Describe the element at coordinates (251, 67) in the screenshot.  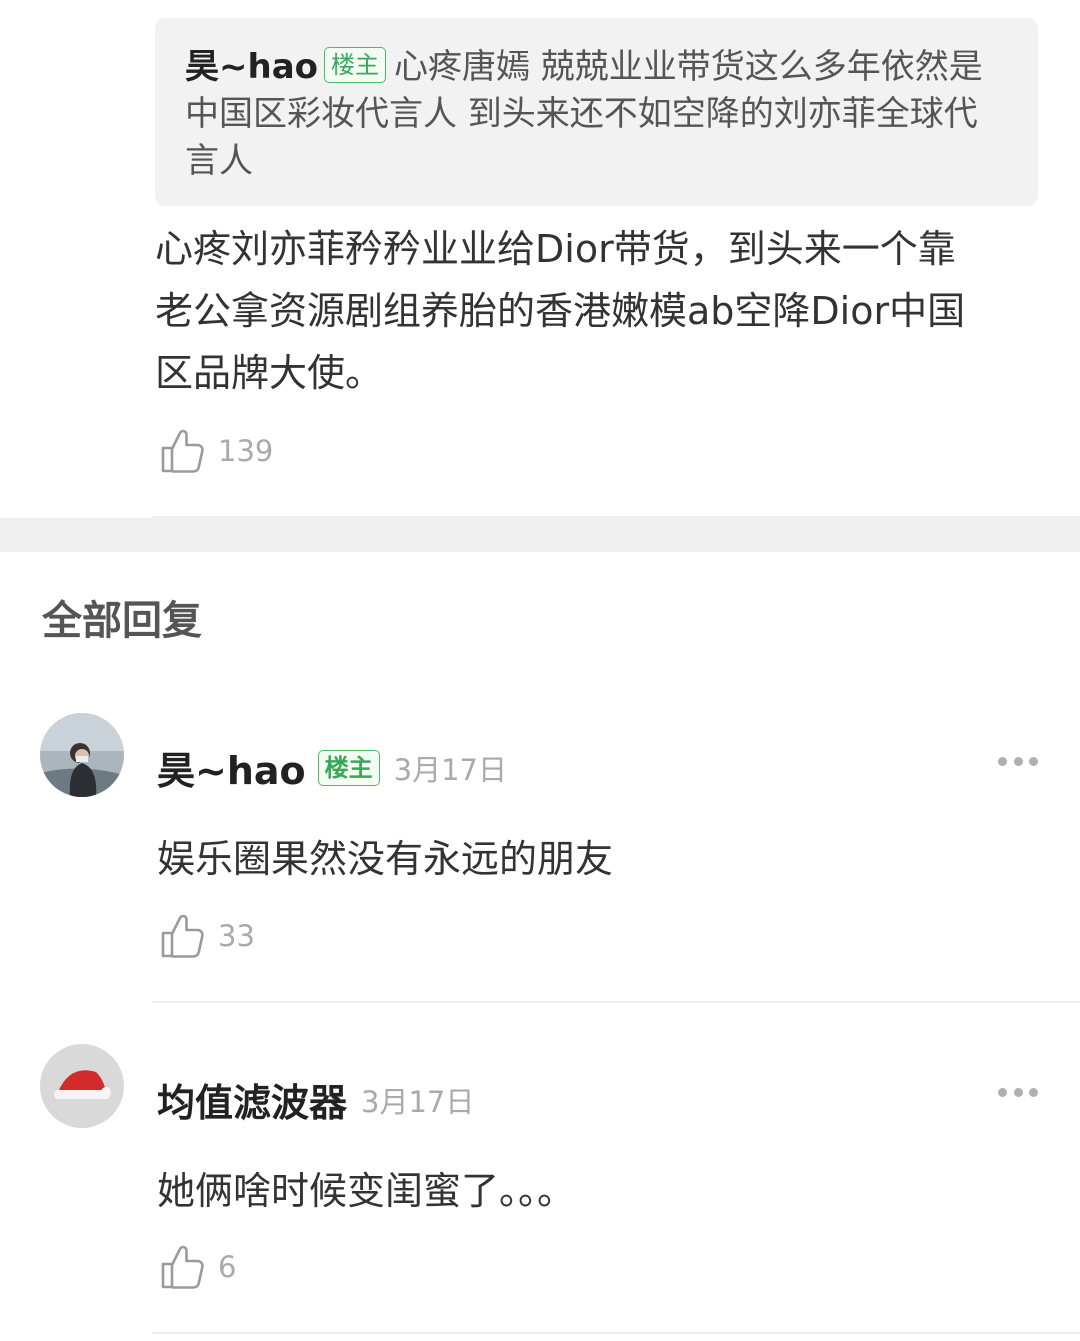
I see `quoted-author: 昊~hao` at that location.